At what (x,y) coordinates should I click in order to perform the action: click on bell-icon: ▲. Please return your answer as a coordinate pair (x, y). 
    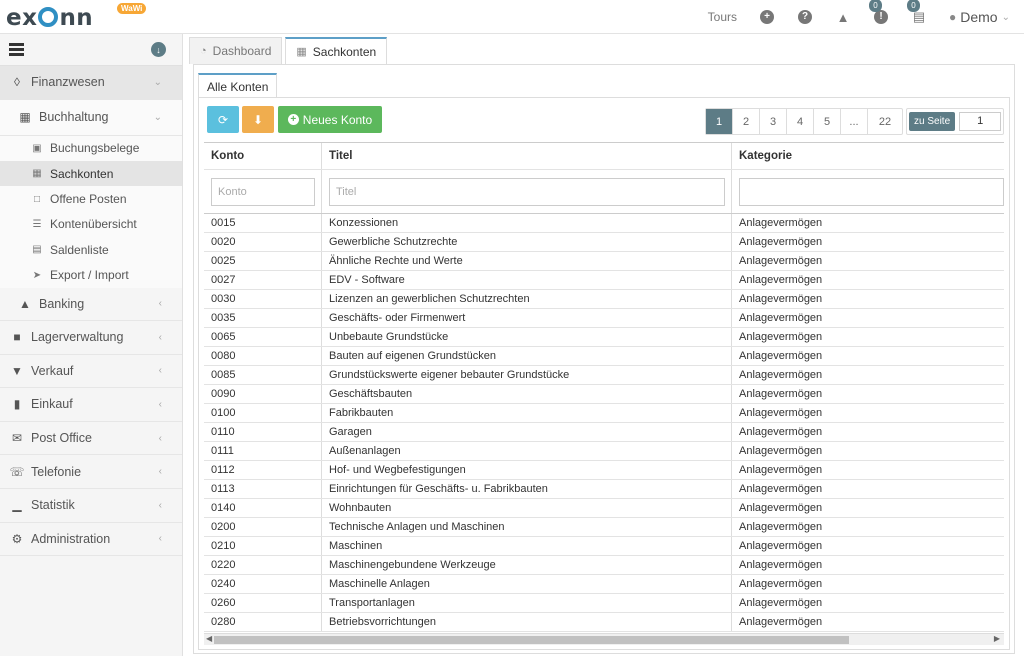
    Looking at the image, I should click on (843, 17).